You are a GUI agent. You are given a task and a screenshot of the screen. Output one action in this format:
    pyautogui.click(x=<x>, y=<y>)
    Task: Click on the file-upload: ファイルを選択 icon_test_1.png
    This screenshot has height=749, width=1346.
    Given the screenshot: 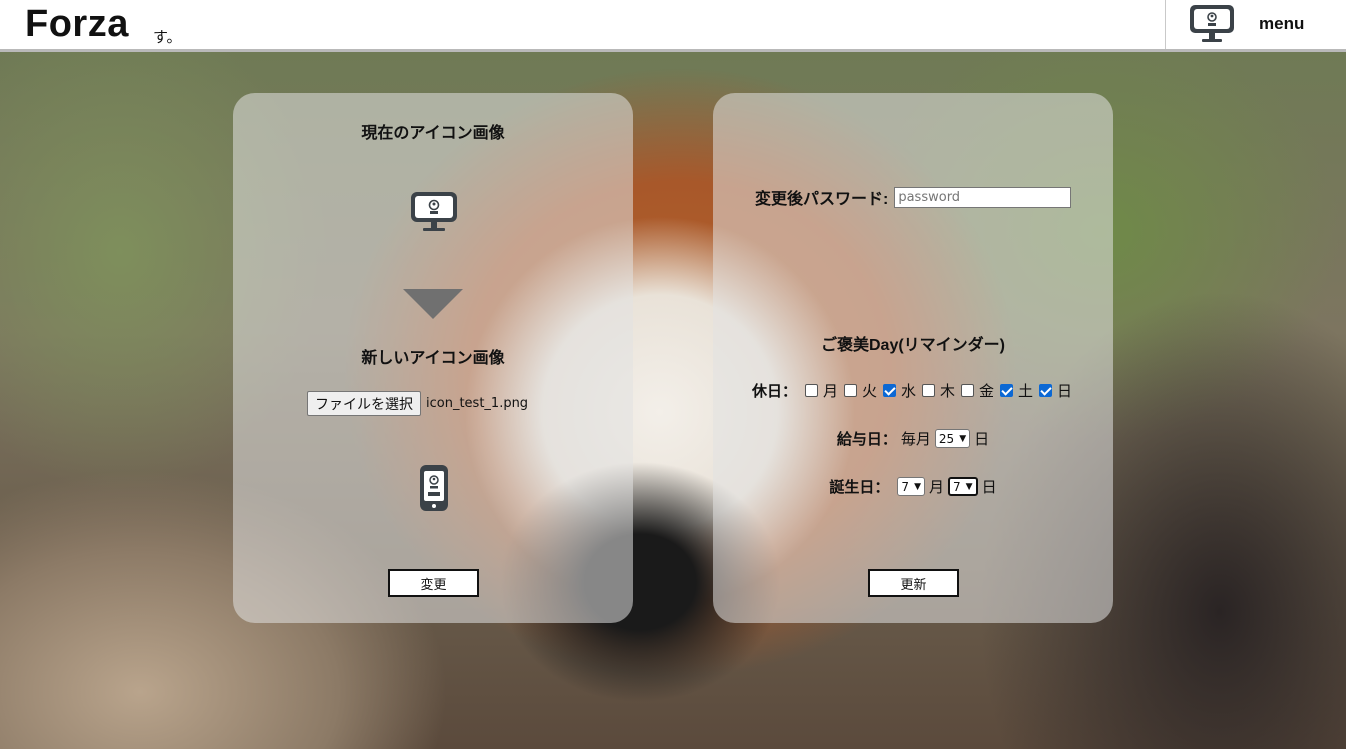 What is the action you would take?
    pyautogui.click(x=417, y=403)
    